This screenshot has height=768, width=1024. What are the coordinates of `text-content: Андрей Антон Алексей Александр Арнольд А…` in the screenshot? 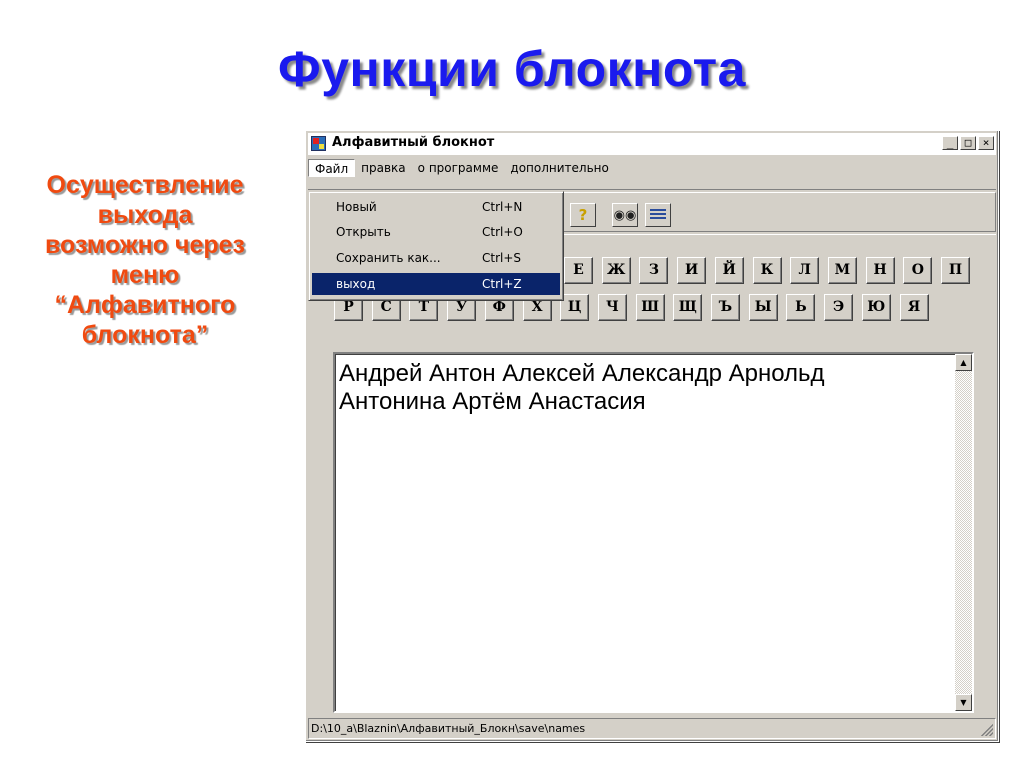 It's located at (639, 388).